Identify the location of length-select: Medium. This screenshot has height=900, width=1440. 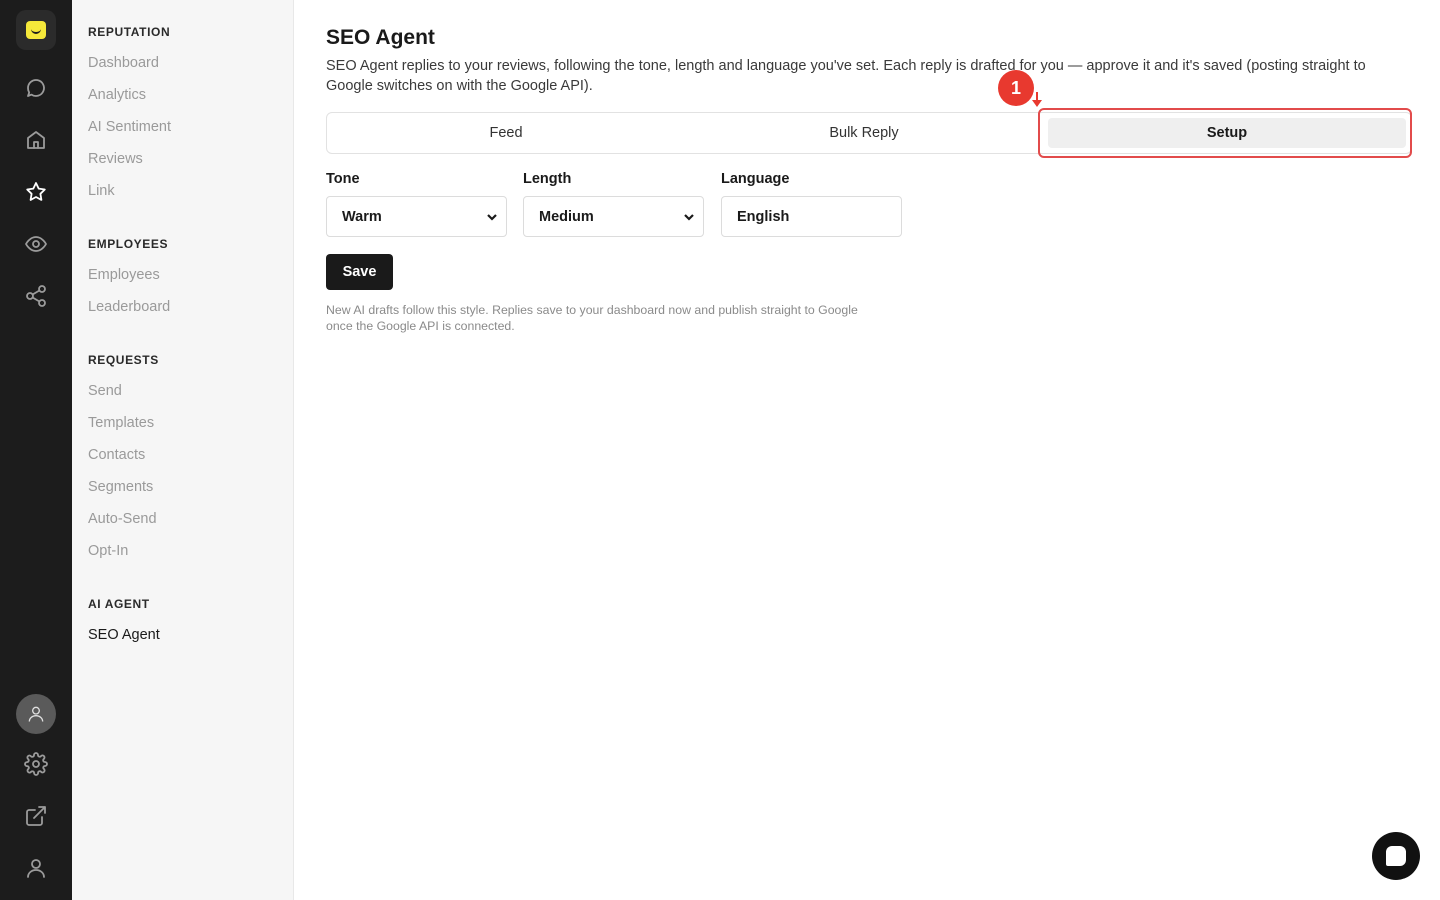
(613, 216).